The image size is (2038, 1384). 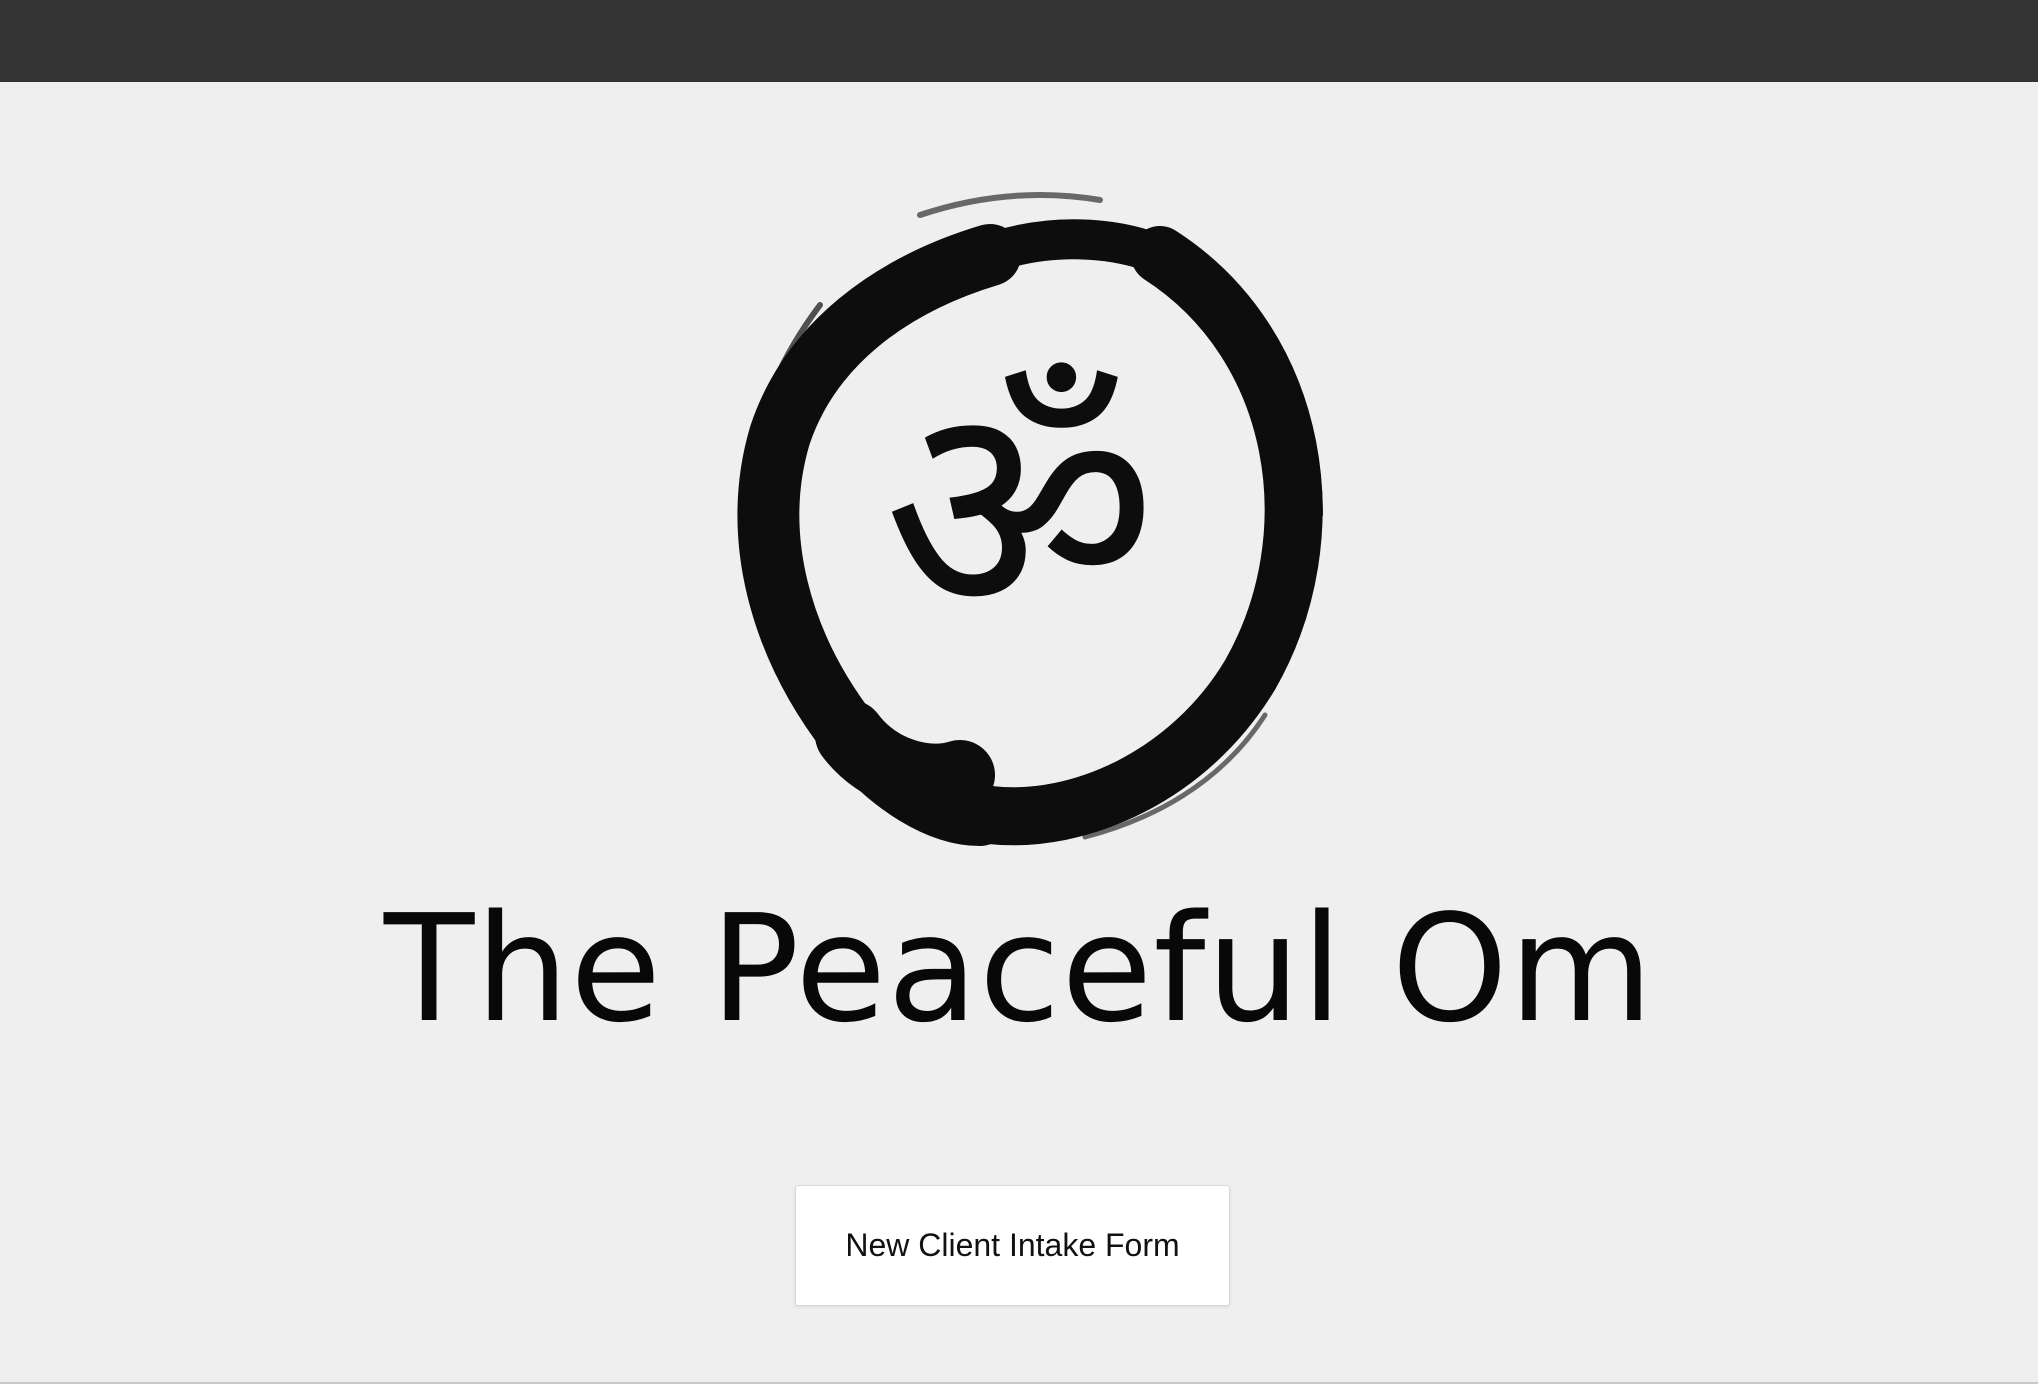 I want to click on page-title: The Peaceful Om, so click(x=1019, y=969).